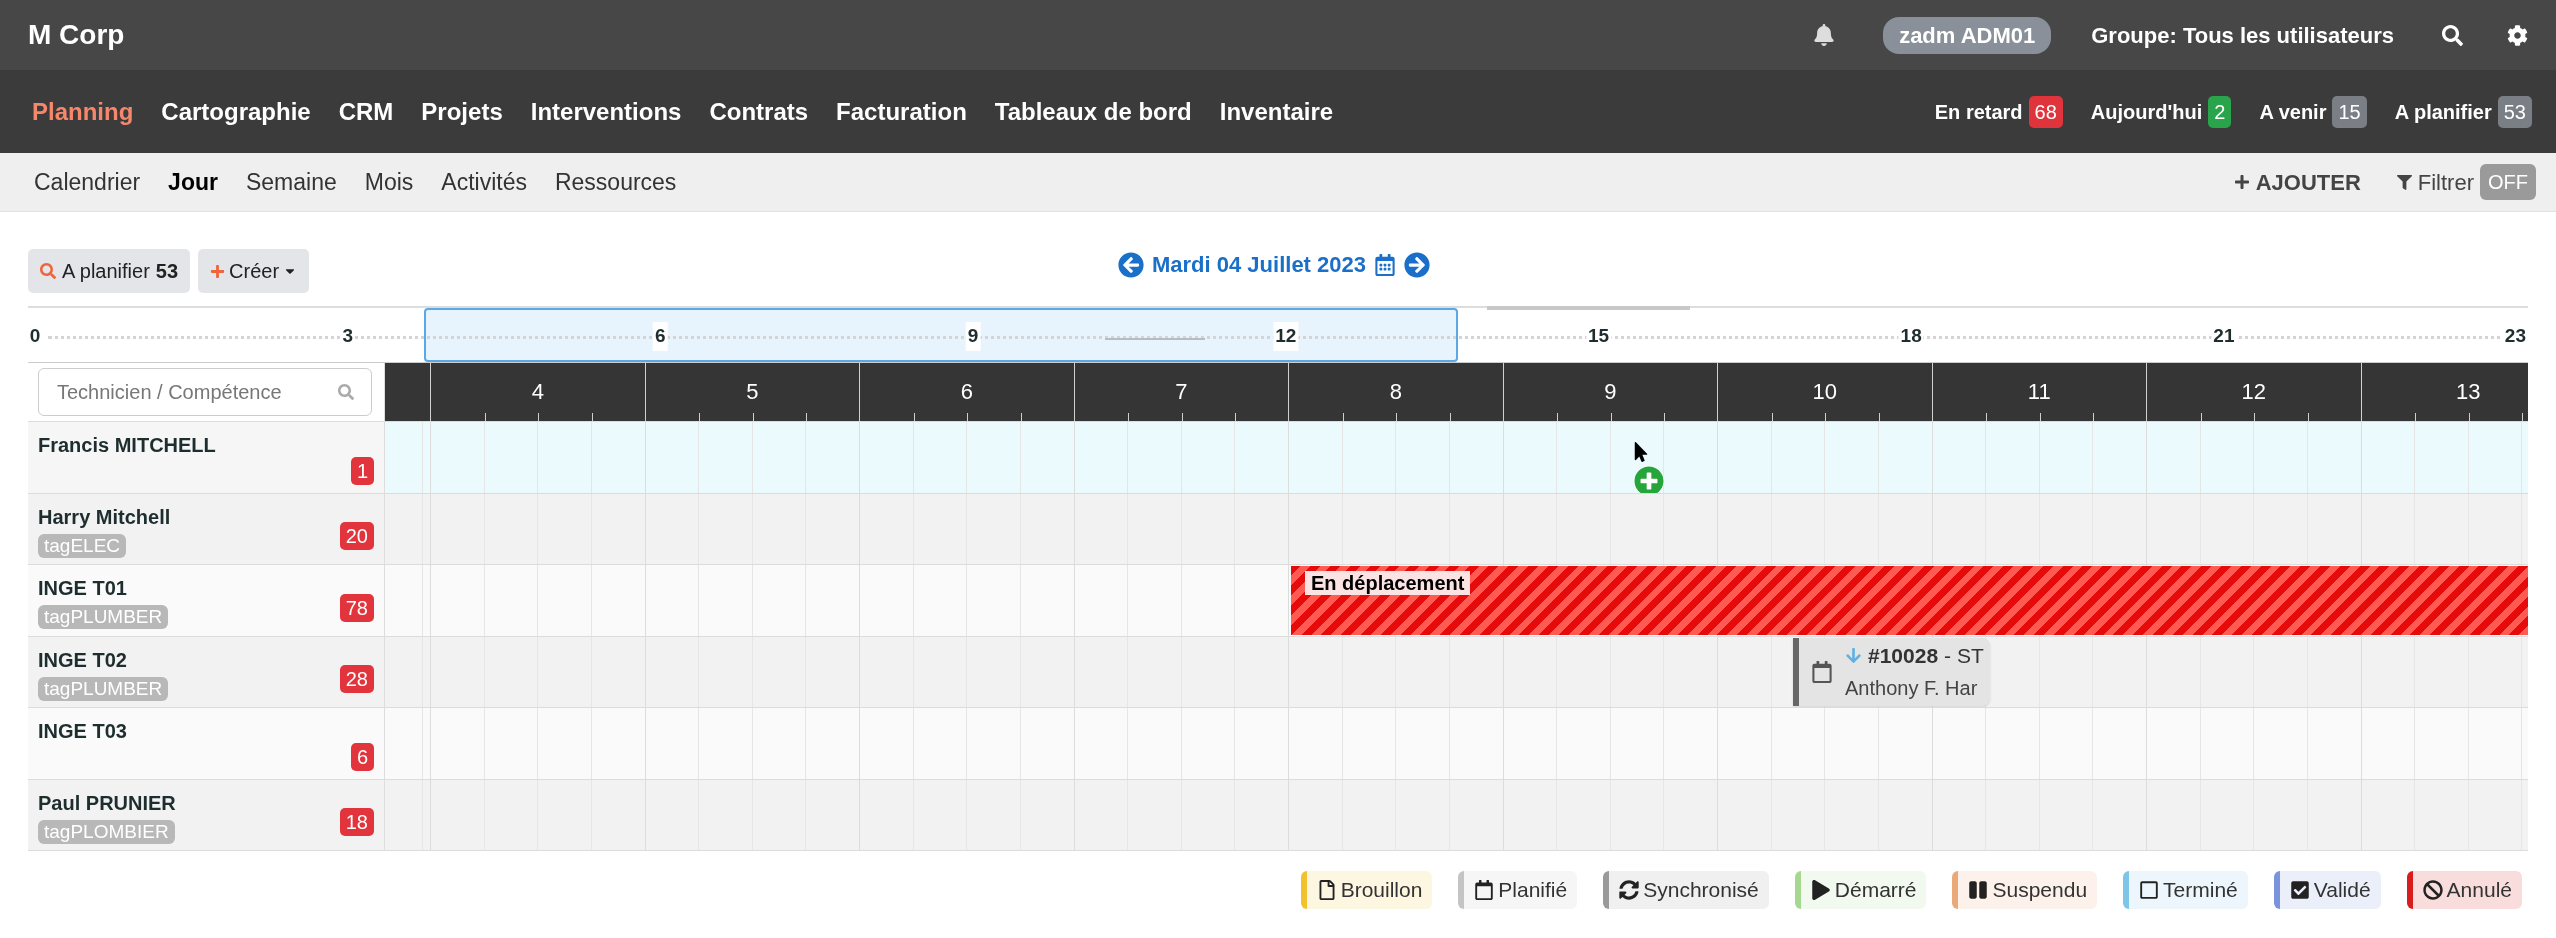  Describe the element at coordinates (2045, 111) in the screenshot. I see `counter-badge: 68` at that location.